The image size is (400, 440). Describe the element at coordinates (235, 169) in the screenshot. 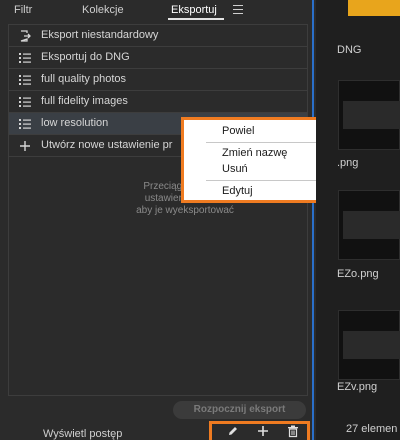

I see `menu-item-delete: Usuń` at that location.